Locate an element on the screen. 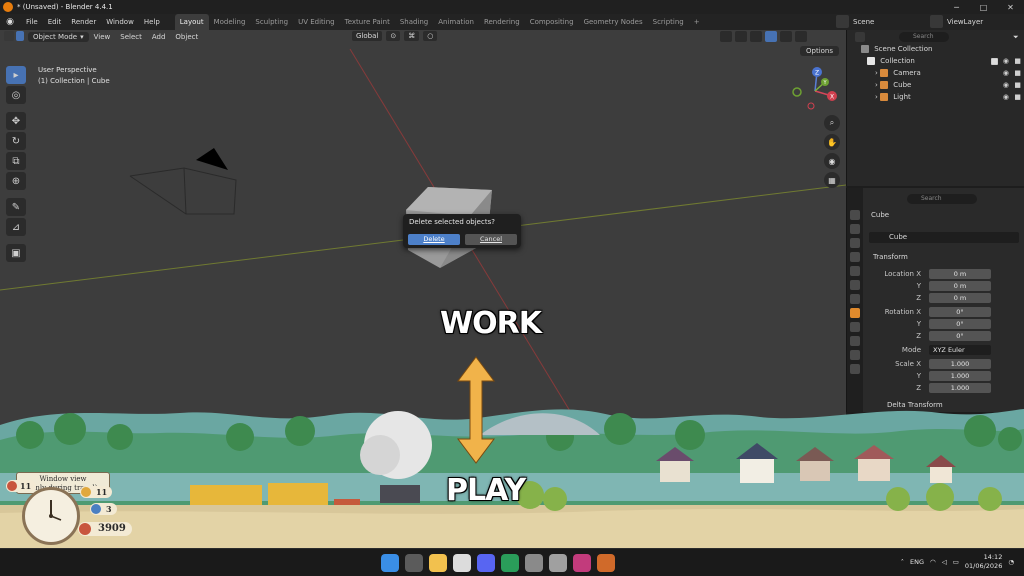 The height and width of the screenshot is (576, 1024). tab-compositing: Compositing is located at coordinates (552, 22).